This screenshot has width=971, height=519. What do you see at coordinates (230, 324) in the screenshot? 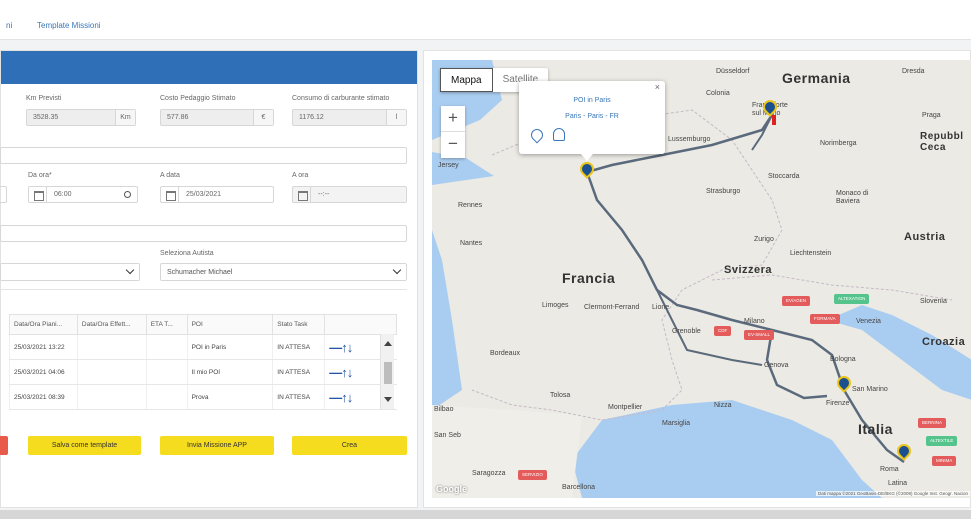
I see `col-poi: POI` at bounding box center [230, 324].